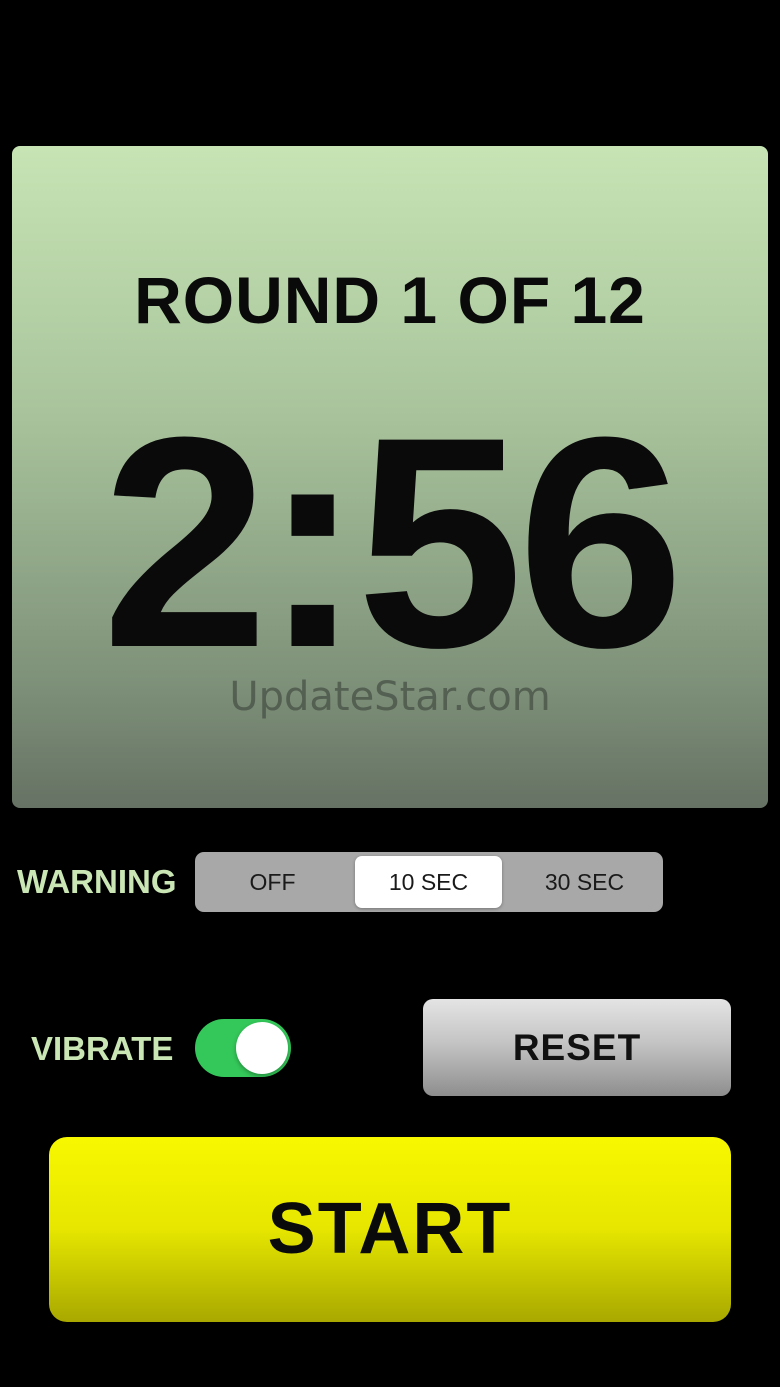  Describe the element at coordinates (272, 882) in the screenshot. I see `warning-option-off: OFF` at that location.